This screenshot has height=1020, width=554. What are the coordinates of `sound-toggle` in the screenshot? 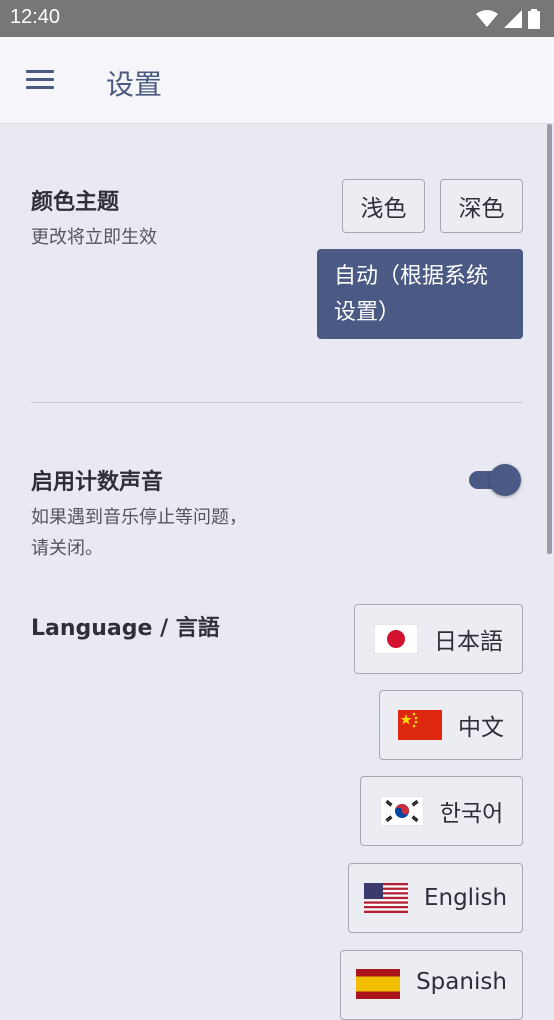 It's located at (495, 480).